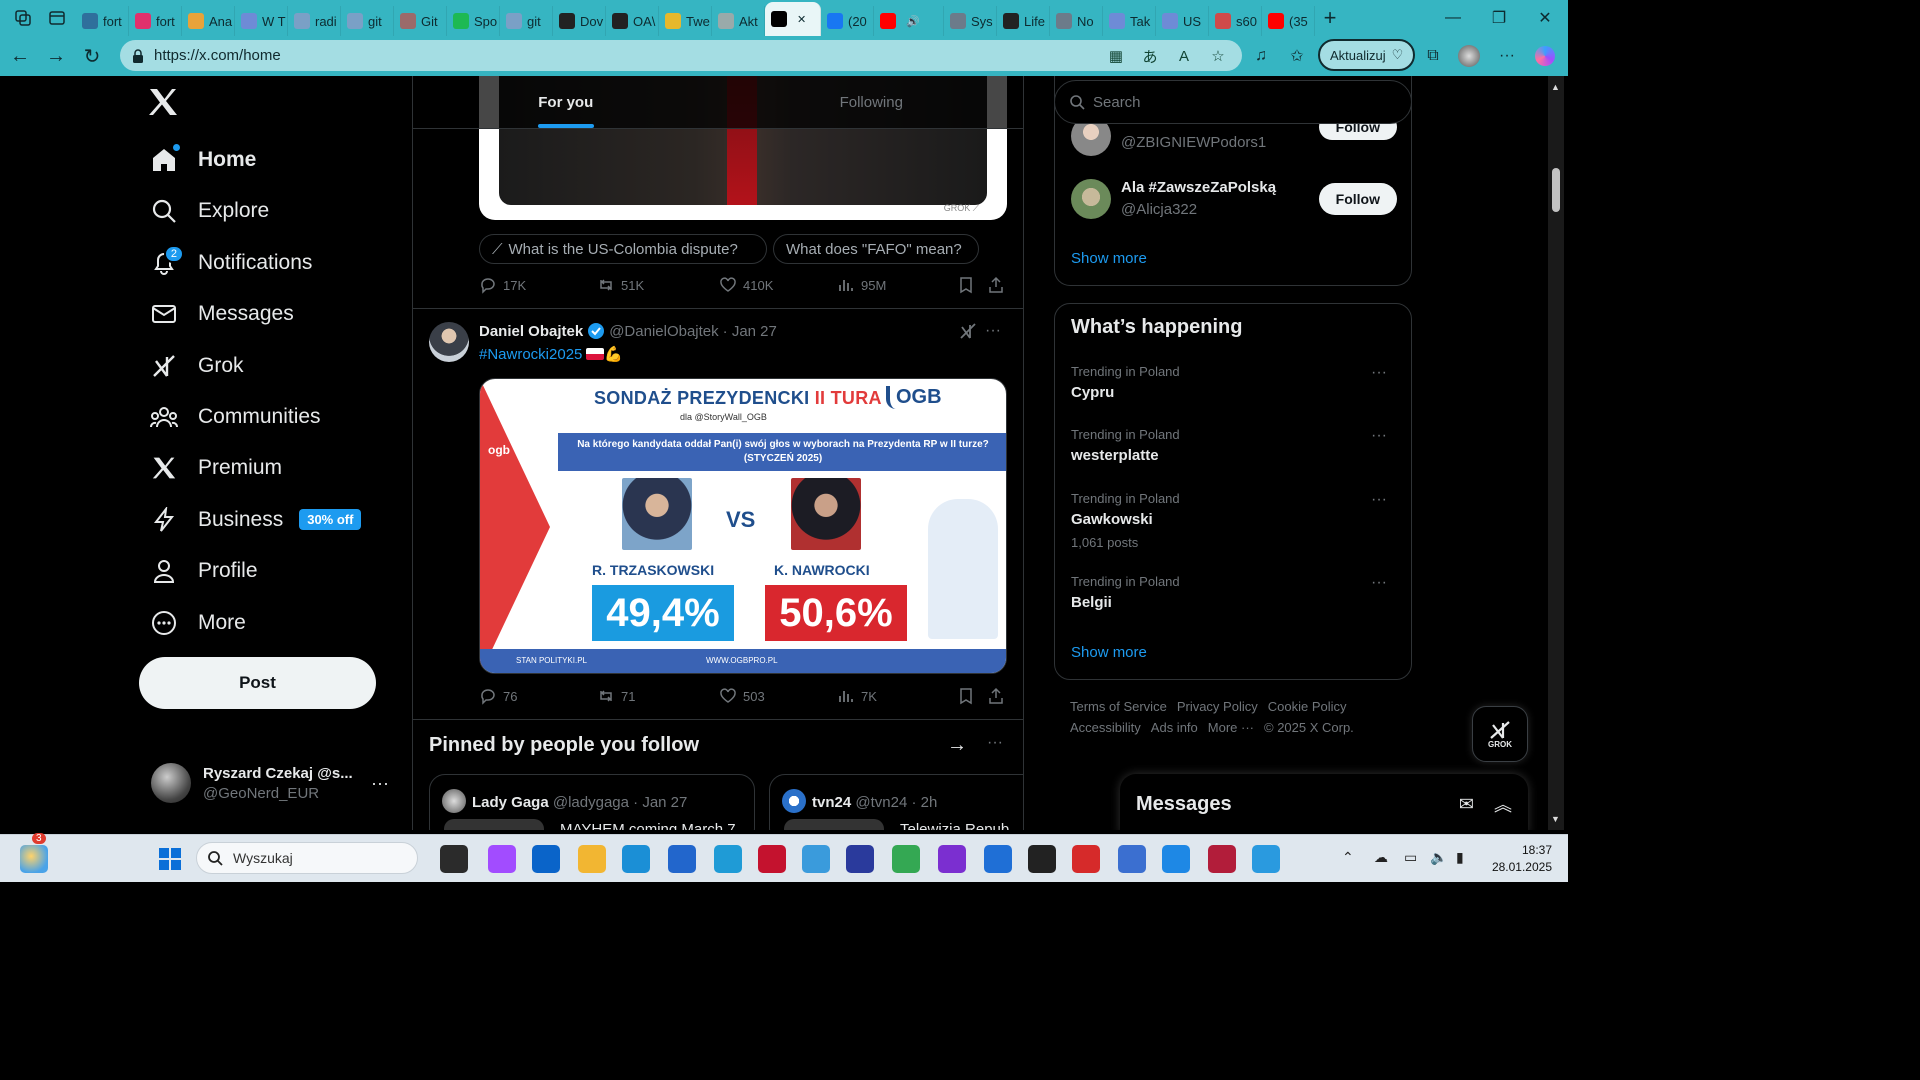 The height and width of the screenshot is (1080, 1920). What do you see at coordinates (531, 331) in the screenshot?
I see `author-name: Daniel Obajtek` at bounding box center [531, 331].